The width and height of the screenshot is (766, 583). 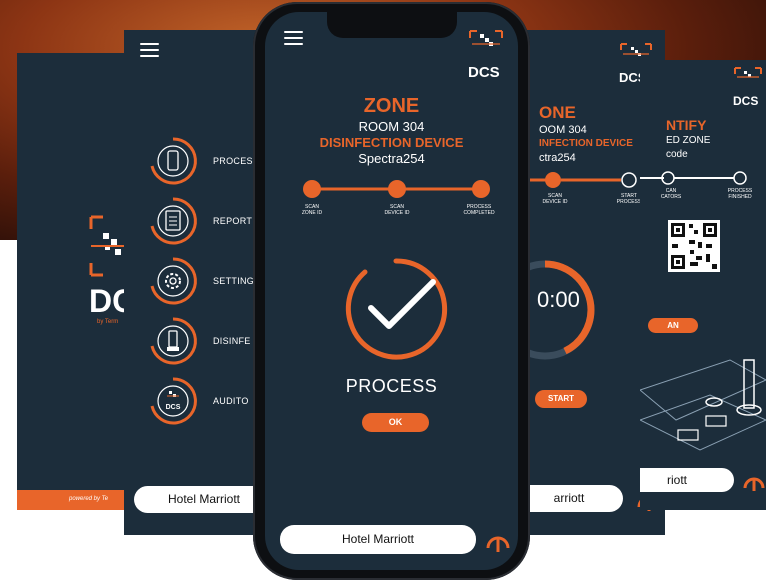 What do you see at coordinates (557, 158) in the screenshot?
I see `device-name: ctra254` at bounding box center [557, 158].